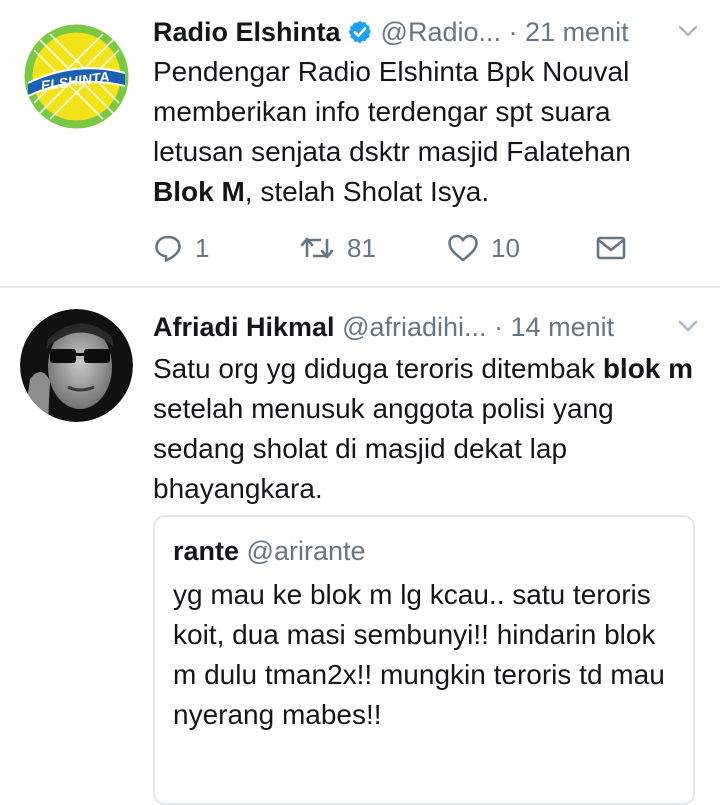 The width and height of the screenshot is (720, 805). I want to click on tweet-text-highlight: Blok M, so click(199, 191).